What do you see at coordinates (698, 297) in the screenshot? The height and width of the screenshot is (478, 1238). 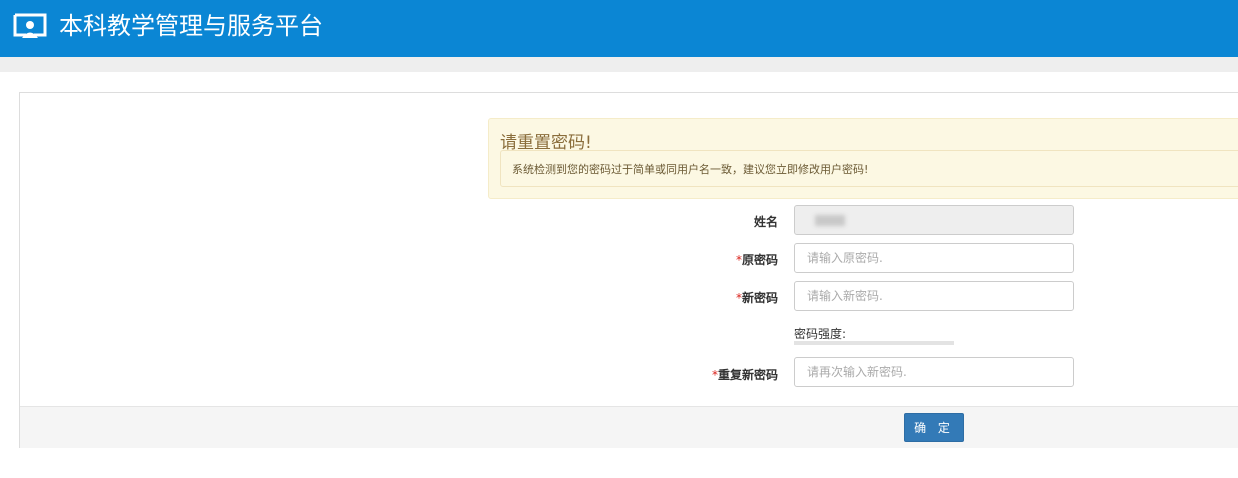 I see `new-password-label: *新密码` at bounding box center [698, 297].